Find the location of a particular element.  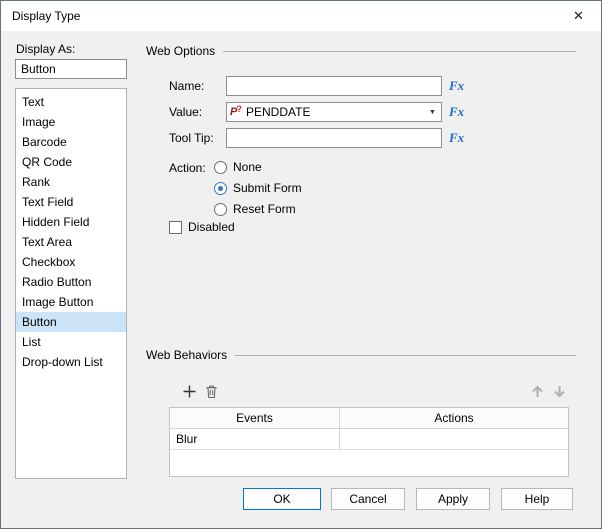

list-item: Radio Button is located at coordinates (71, 282).